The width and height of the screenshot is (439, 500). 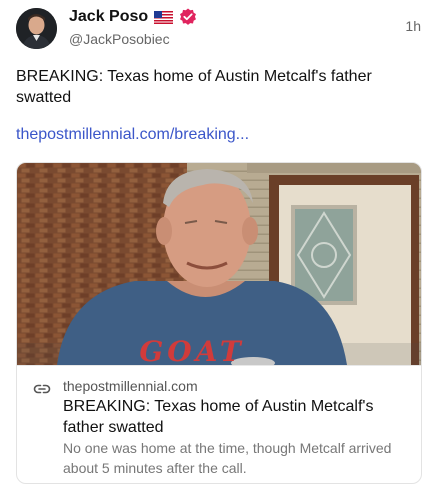 What do you see at coordinates (413, 26) in the screenshot?
I see `post-timestamp: 1h` at bounding box center [413, 26].